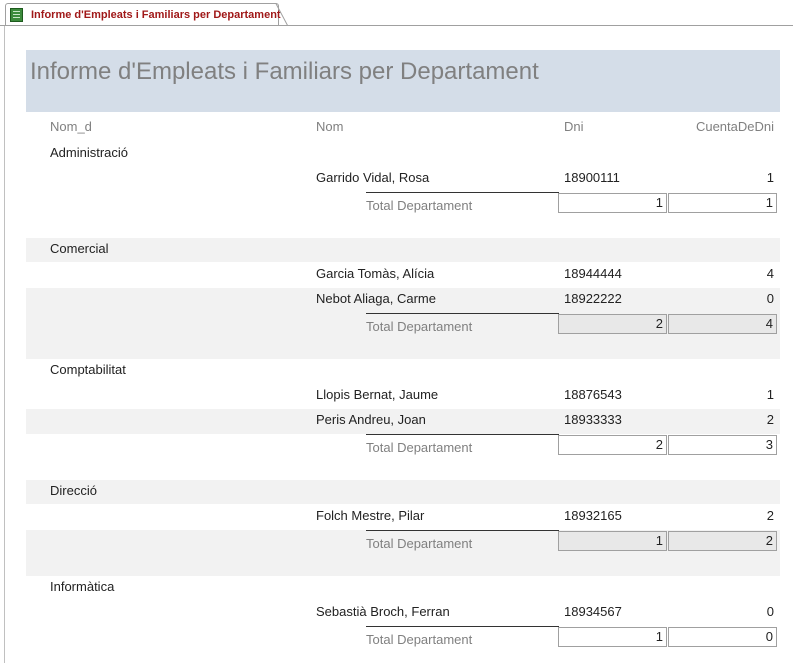 This screenshot has width=793, height=663. What do you see at coordinates (383, 611) in the screenshot?
I see `employee-name: Sebastià Broch, Ferran` at bounding box center [383, 611].